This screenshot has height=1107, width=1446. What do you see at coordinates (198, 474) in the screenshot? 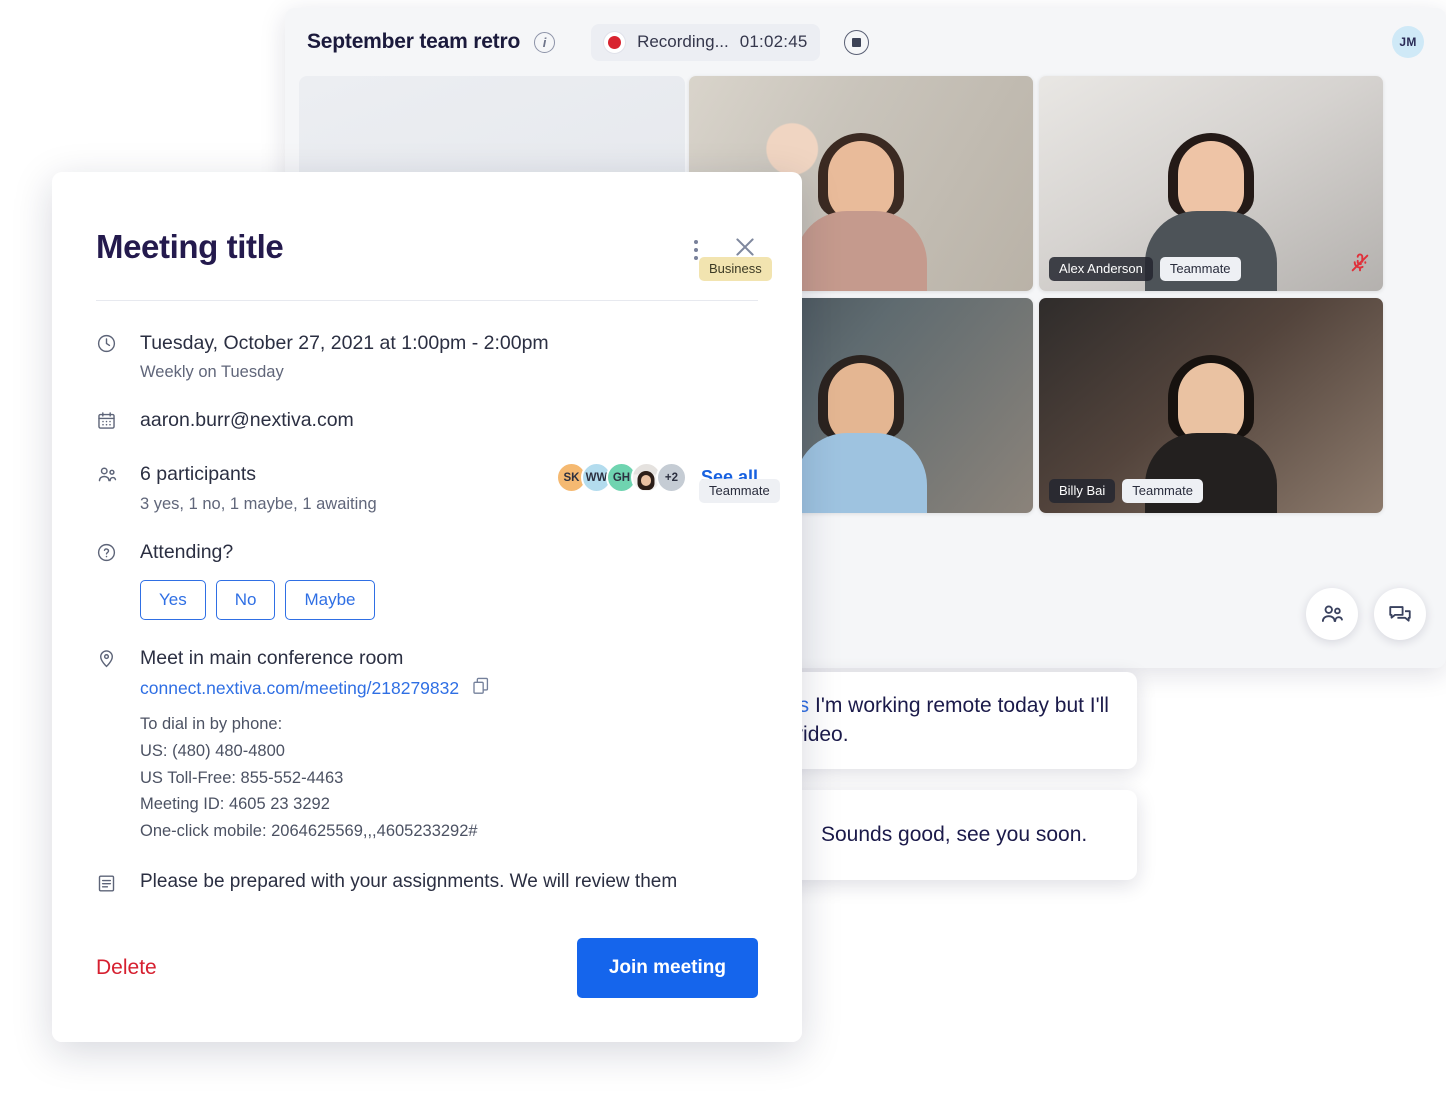
I see `participants-count: 6 participants` at bounding box center [198, 474].